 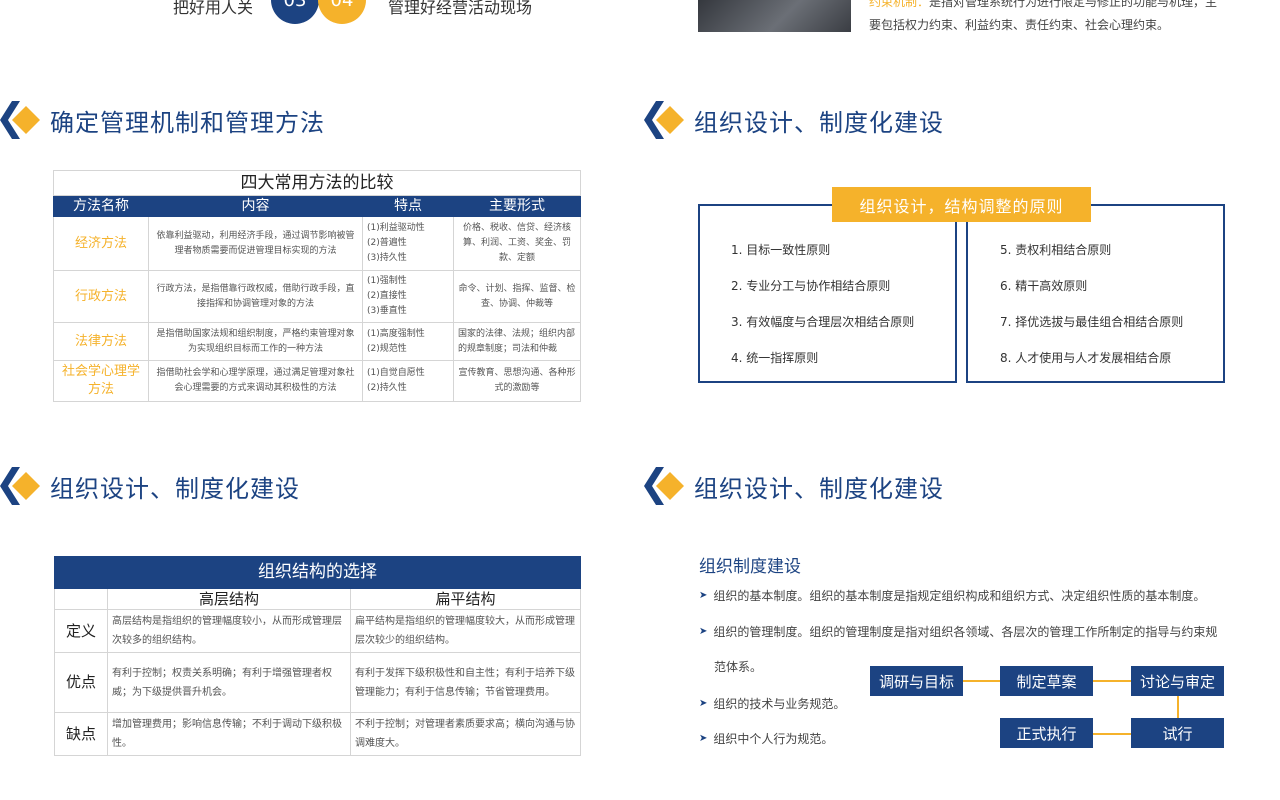 I want to click on feature-item: (3)垂直性, so click(x=387, y=311).